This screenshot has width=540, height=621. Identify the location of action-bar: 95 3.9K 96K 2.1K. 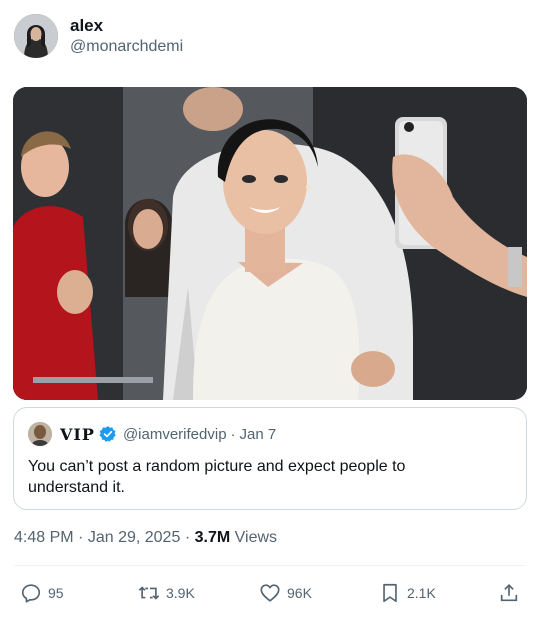
(270, 593).